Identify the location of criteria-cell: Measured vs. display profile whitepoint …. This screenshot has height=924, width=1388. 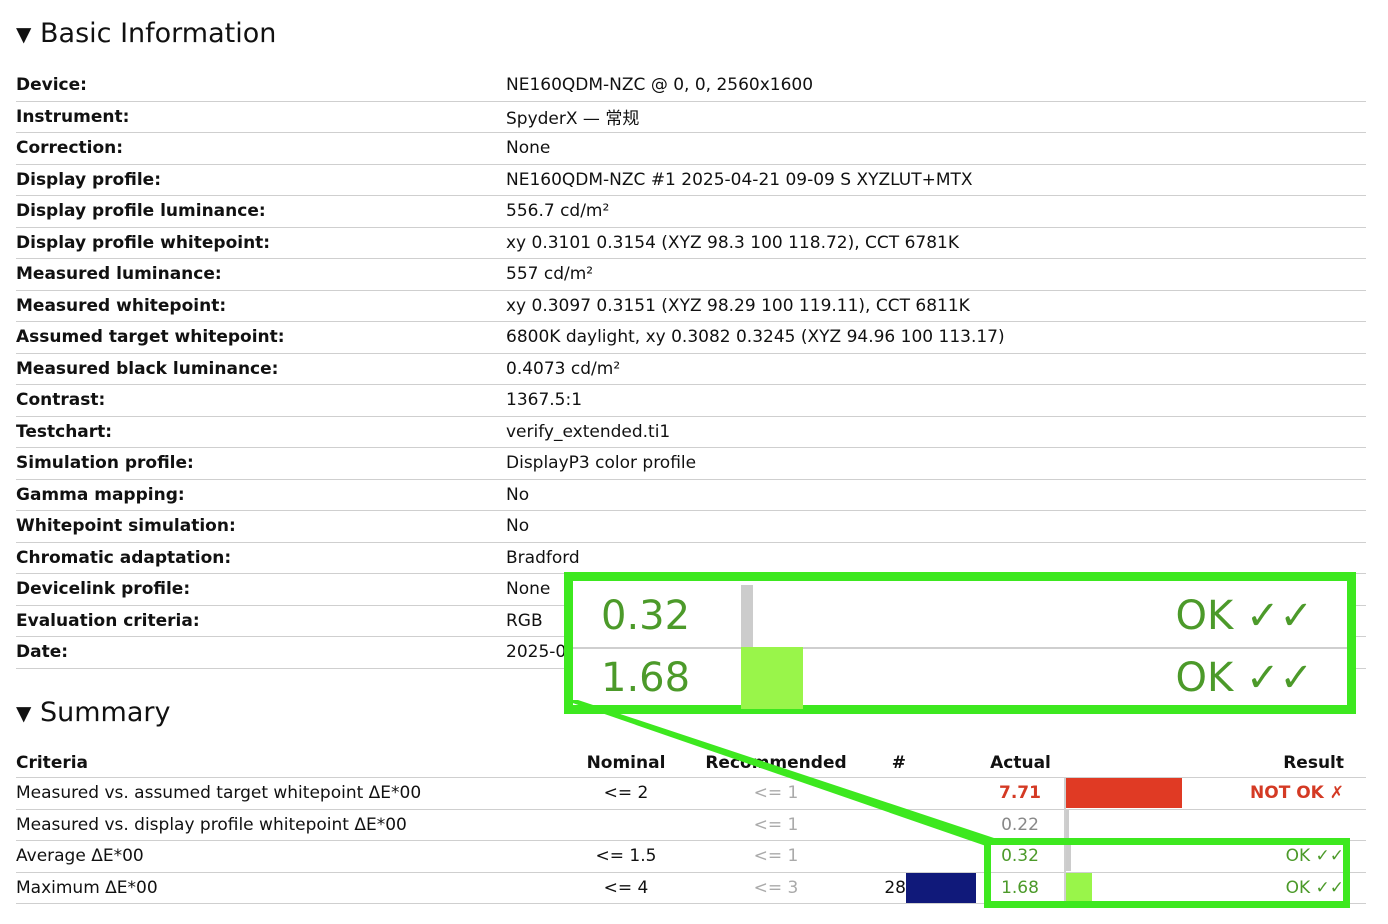
(286, 825).